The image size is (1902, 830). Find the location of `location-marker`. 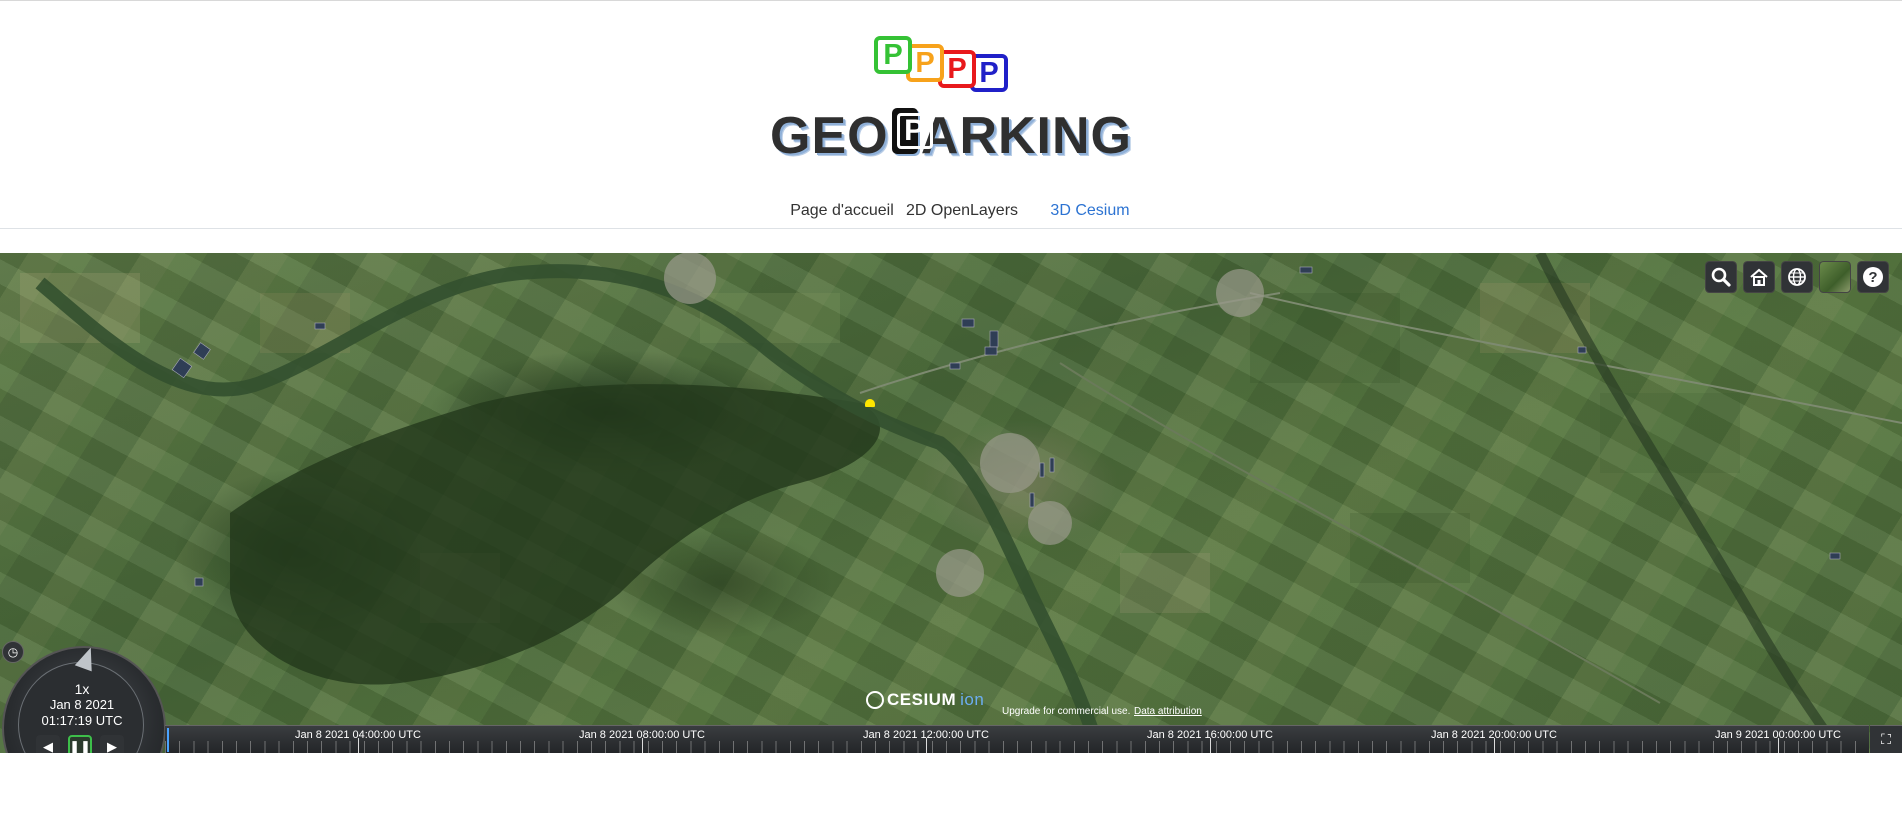

location-marker is located at coordinates (870, 403).